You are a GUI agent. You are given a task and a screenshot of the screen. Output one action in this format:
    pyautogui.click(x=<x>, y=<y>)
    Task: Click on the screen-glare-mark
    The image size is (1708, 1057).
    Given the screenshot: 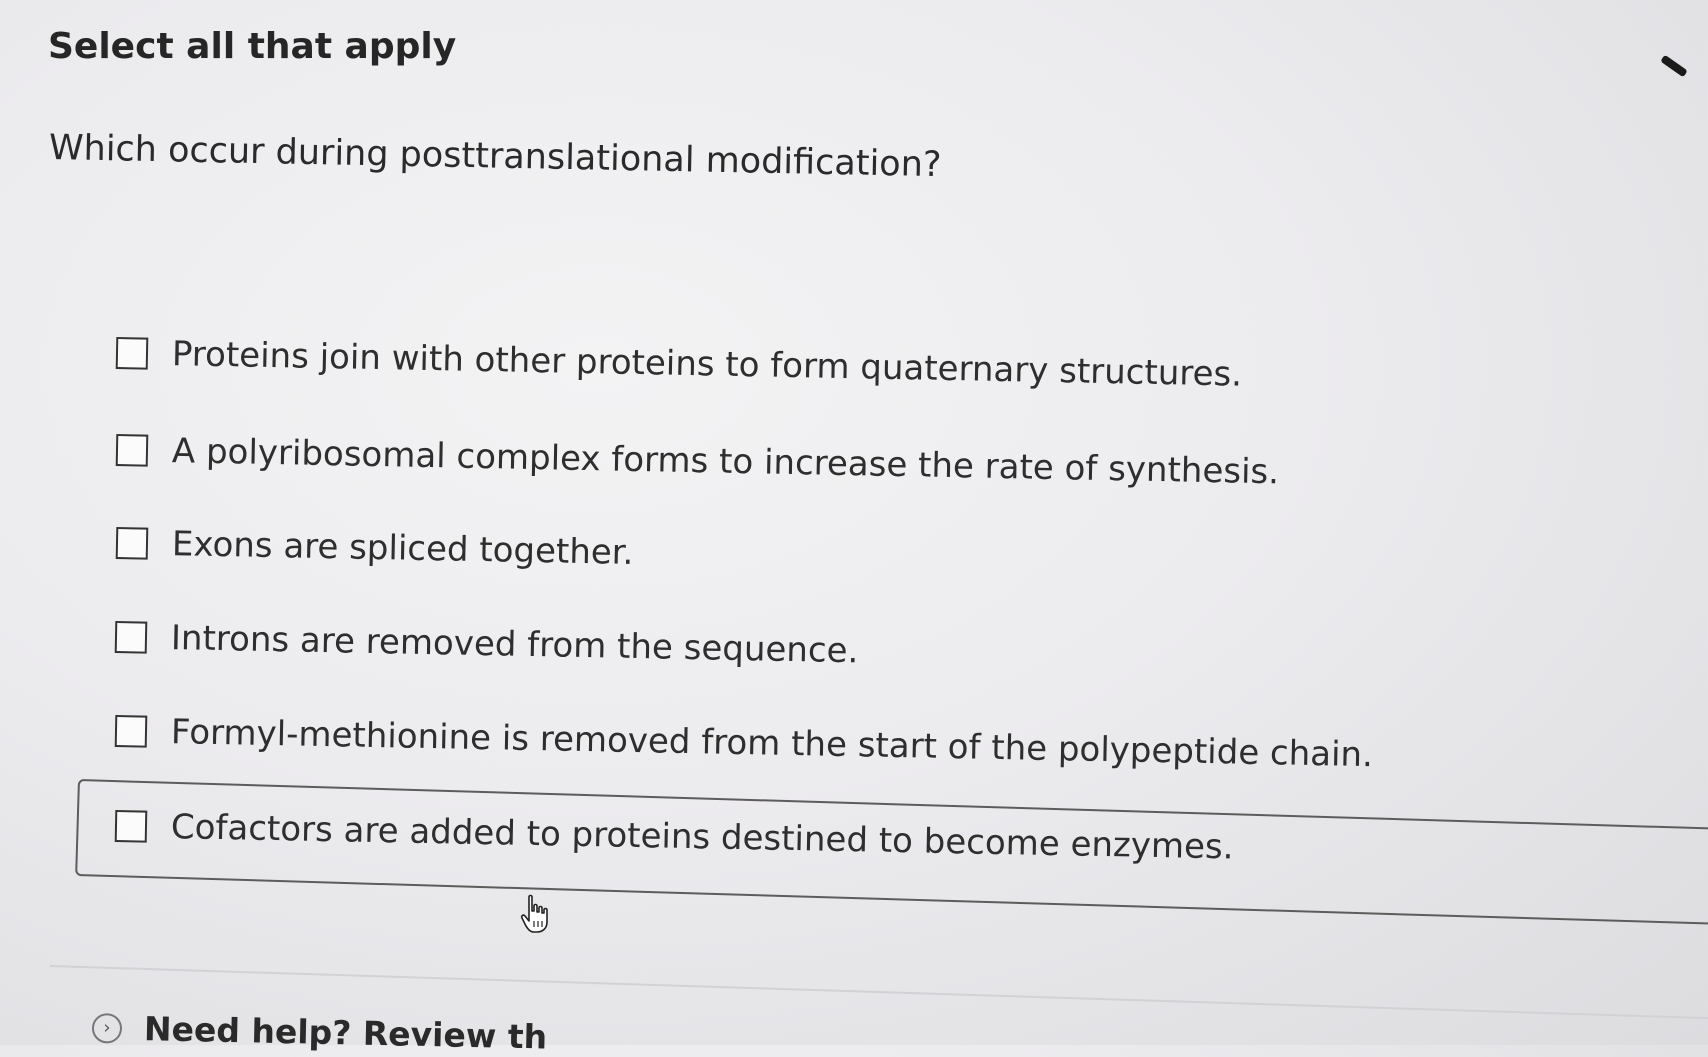 What is the action you would take?
    pyautogui.click(x=1674, y=66)
    